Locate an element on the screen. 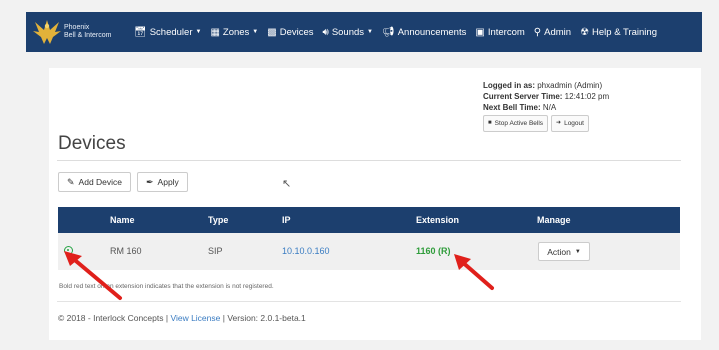 This screenshot has width=719, height=350. nav-announcements: 📢︎ Announcements is located at coordinates (424, 32).